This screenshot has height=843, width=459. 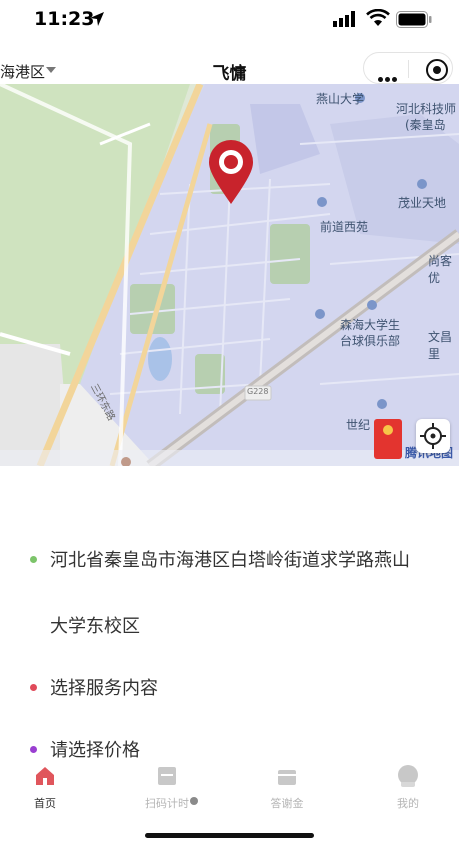 I want to click on locate-button, so click(x=433, y=436).